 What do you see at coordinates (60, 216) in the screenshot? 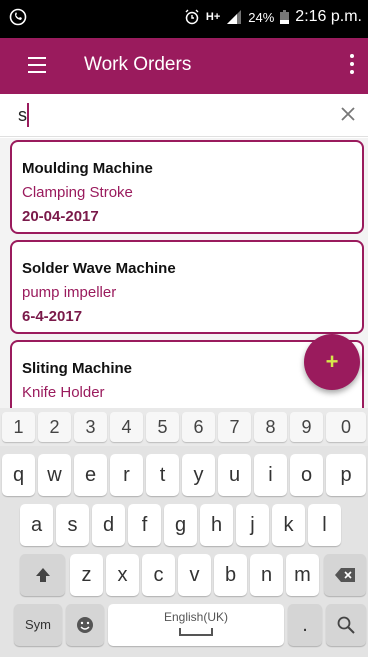
I see `order-date: 20-04-2017` at bounding box center [60, 216].